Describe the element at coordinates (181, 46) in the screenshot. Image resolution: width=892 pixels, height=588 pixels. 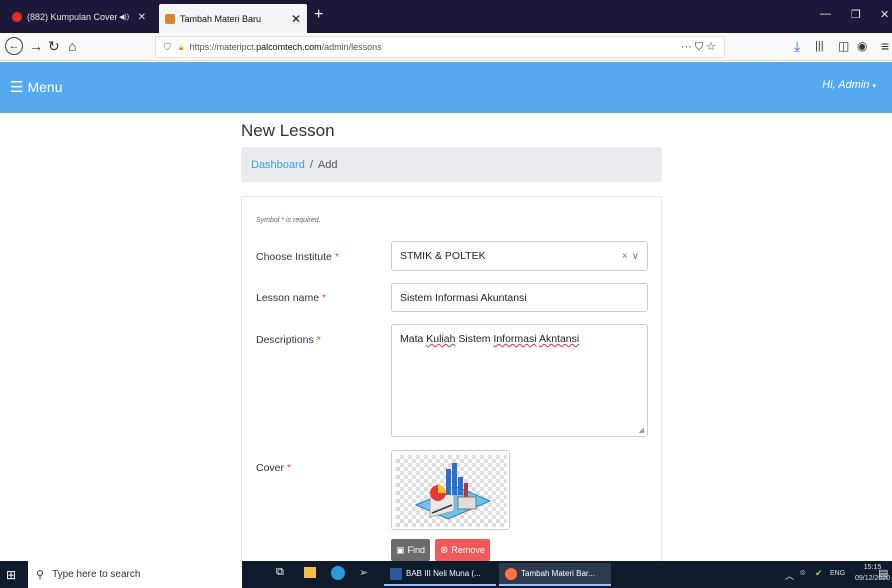
I see `lock-icon: 🔒︎` at that location.